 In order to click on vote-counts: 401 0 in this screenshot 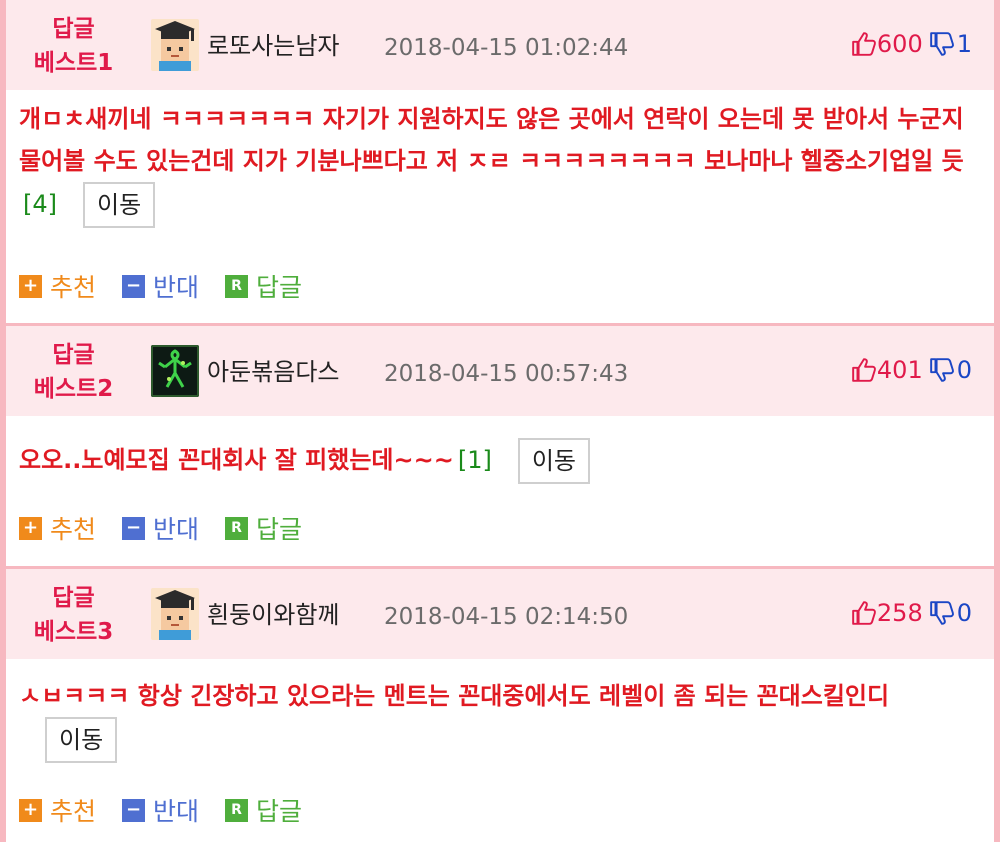, I will do `click(911, 370)`.